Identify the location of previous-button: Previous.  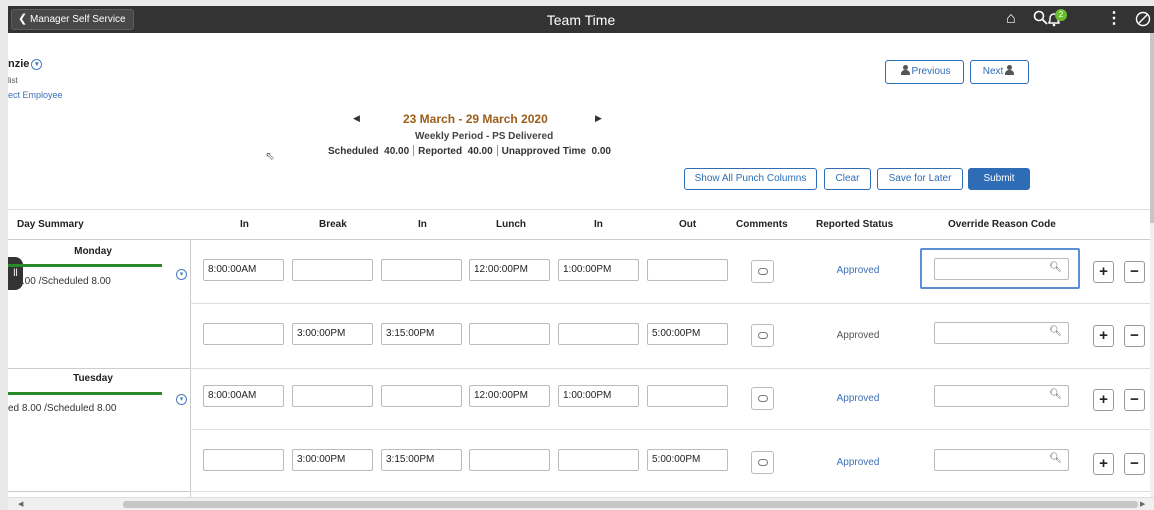
(924, 72).